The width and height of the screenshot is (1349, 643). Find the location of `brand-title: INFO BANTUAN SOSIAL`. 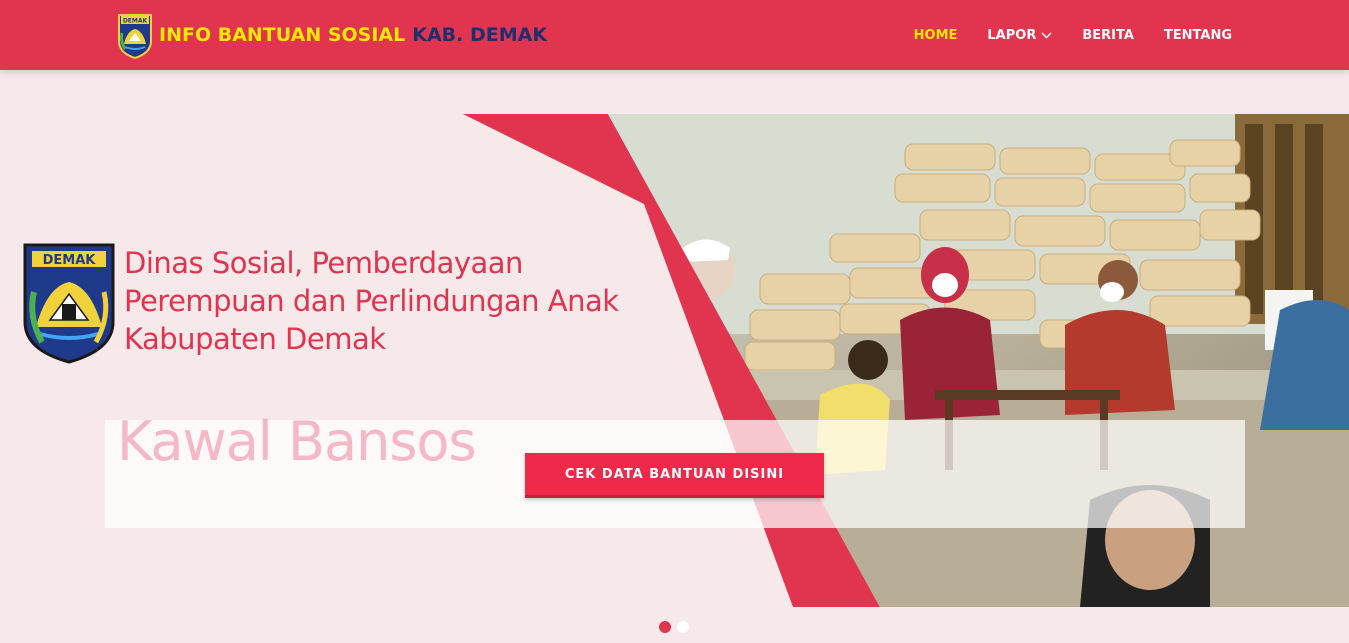

brand-title: INFO BANTUAN SOSIAL is located at coordinates (282, 35).